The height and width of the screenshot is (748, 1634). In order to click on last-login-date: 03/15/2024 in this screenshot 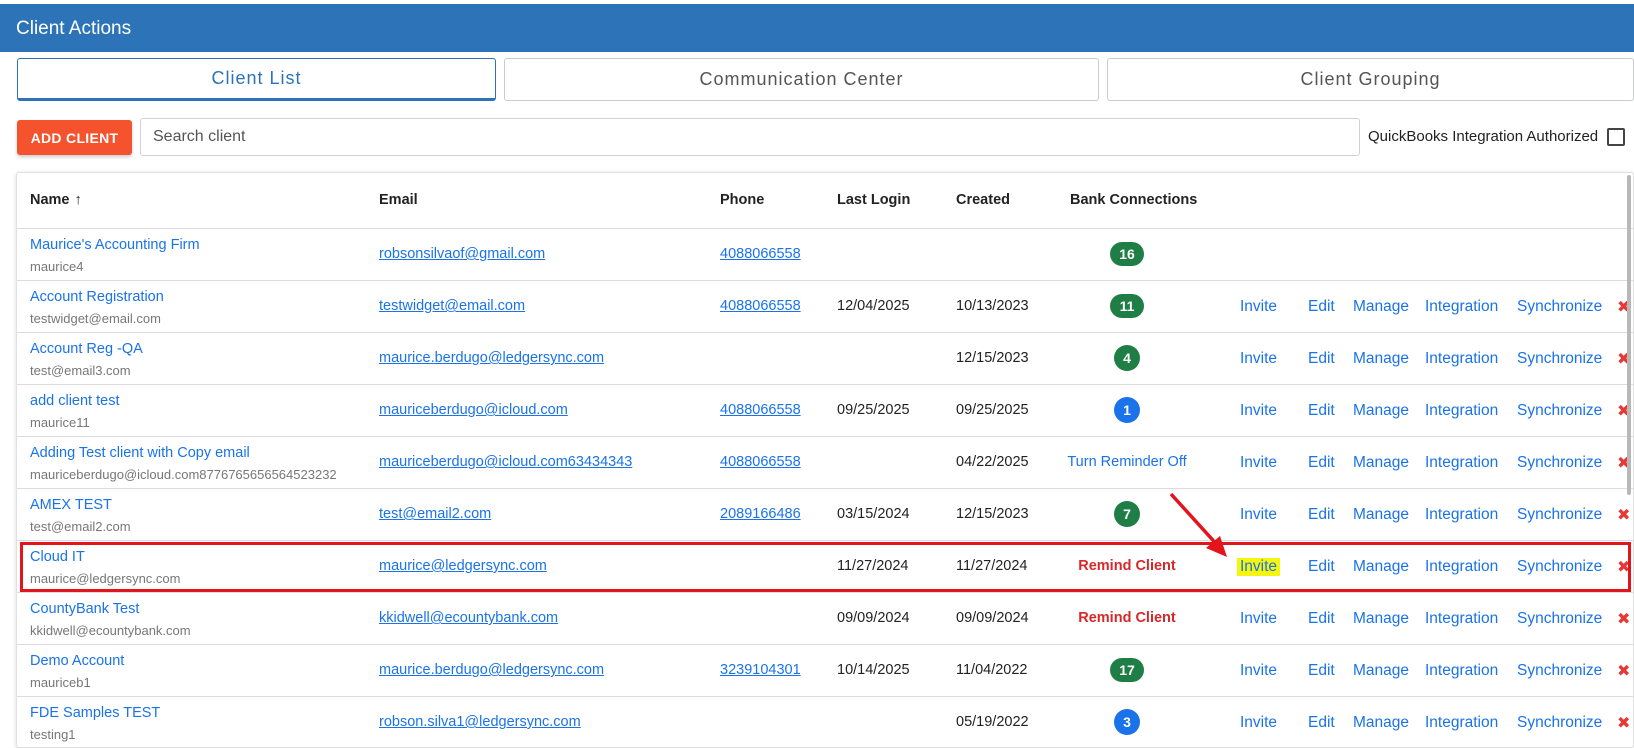, I will do `click(873, 514)`.